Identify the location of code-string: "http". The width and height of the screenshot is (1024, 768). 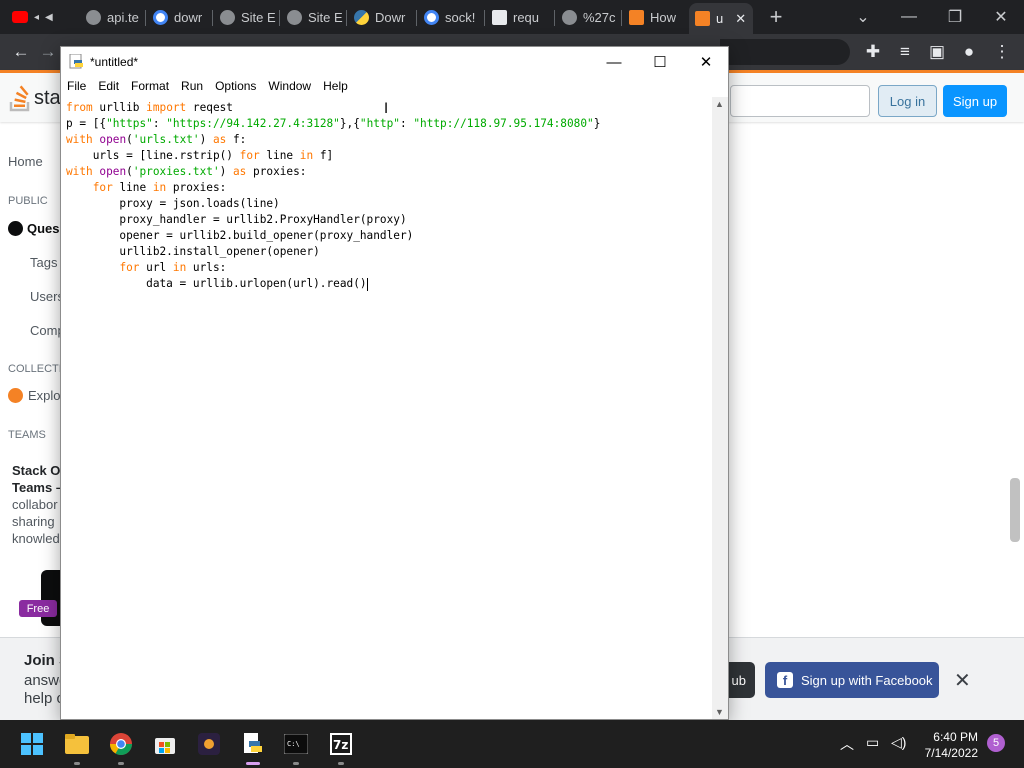
(379, 123).